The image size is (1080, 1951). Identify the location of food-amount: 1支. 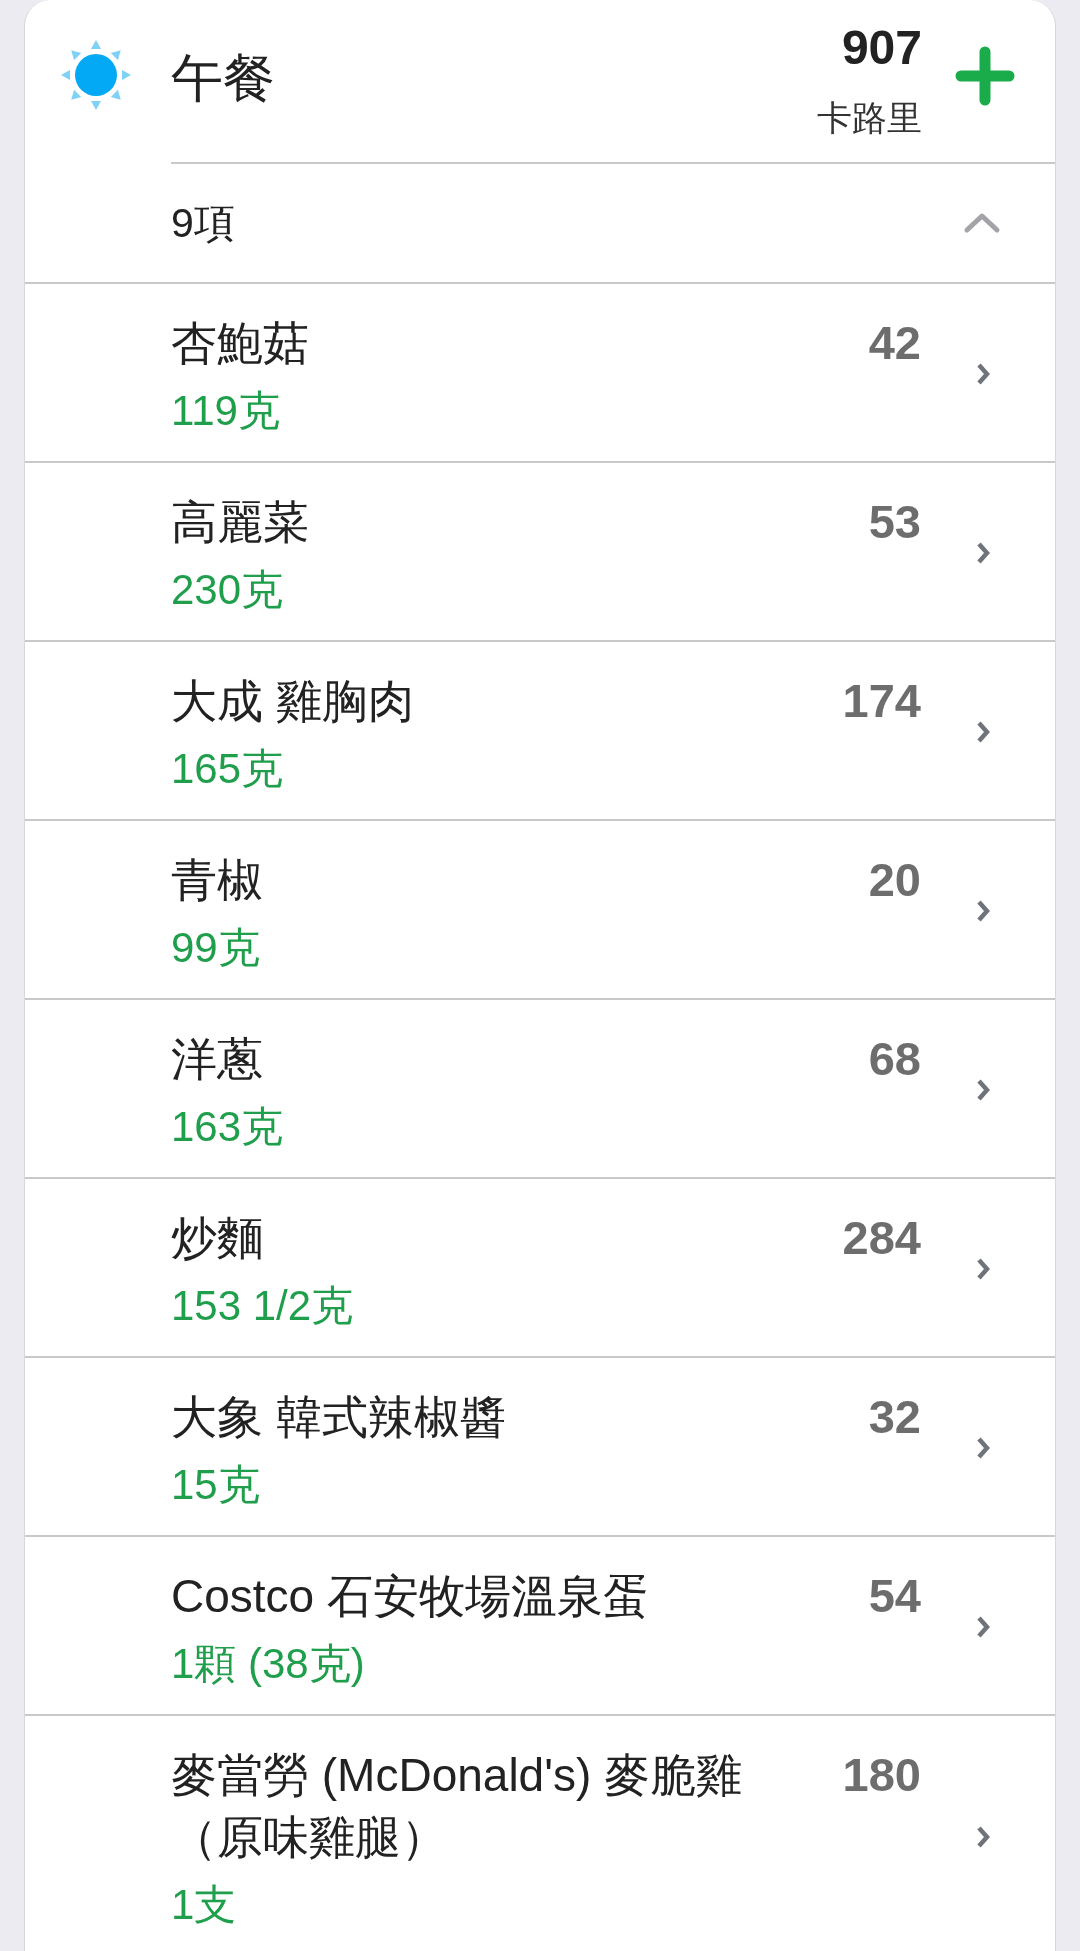
(204, 1905).